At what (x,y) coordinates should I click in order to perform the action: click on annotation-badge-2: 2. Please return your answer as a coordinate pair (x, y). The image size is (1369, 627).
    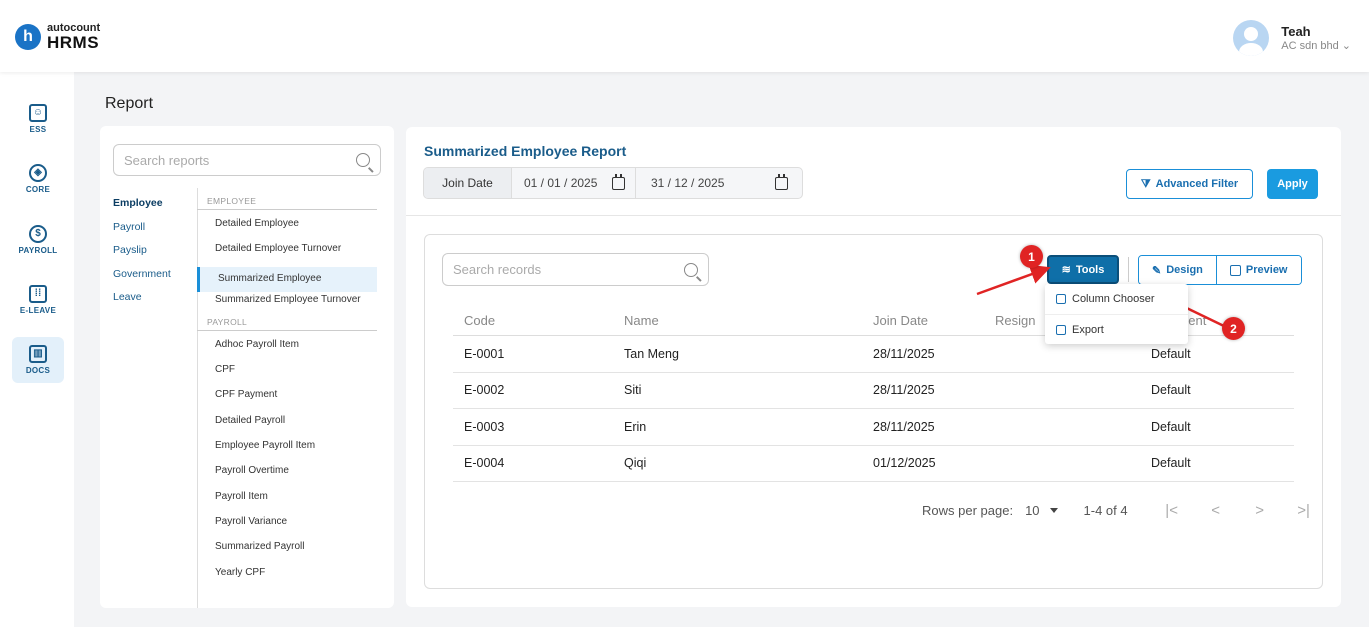
    Looking at the image, I should click on (1233, 328).